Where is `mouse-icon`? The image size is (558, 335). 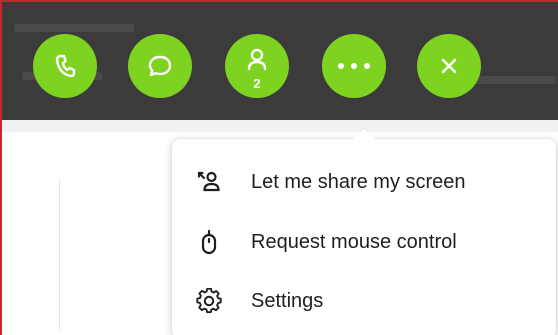
mouse-icon is located at coordinates (209, 242).